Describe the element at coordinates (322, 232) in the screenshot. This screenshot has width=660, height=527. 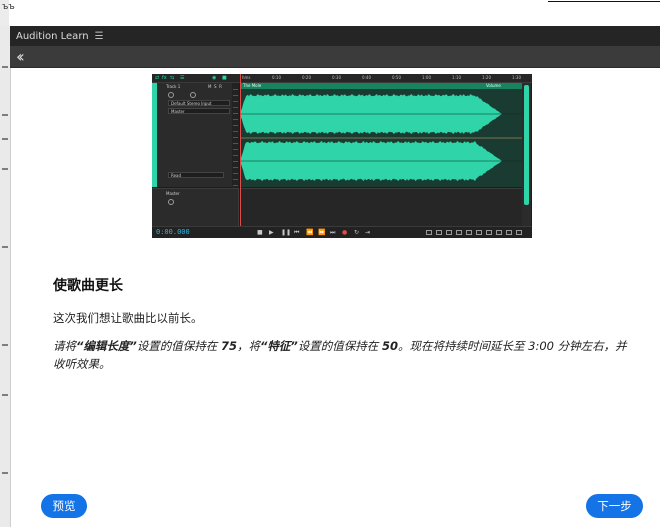
I see `fast-forward-icon: ⏩` at that location.